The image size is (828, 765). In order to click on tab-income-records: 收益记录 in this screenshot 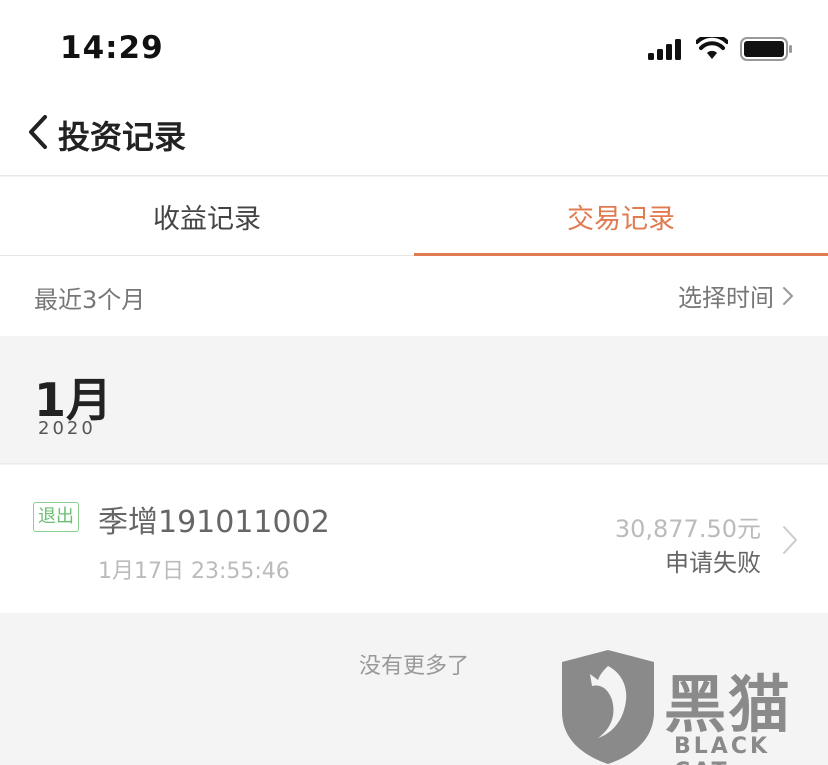, I will do `click(207, 216)`.